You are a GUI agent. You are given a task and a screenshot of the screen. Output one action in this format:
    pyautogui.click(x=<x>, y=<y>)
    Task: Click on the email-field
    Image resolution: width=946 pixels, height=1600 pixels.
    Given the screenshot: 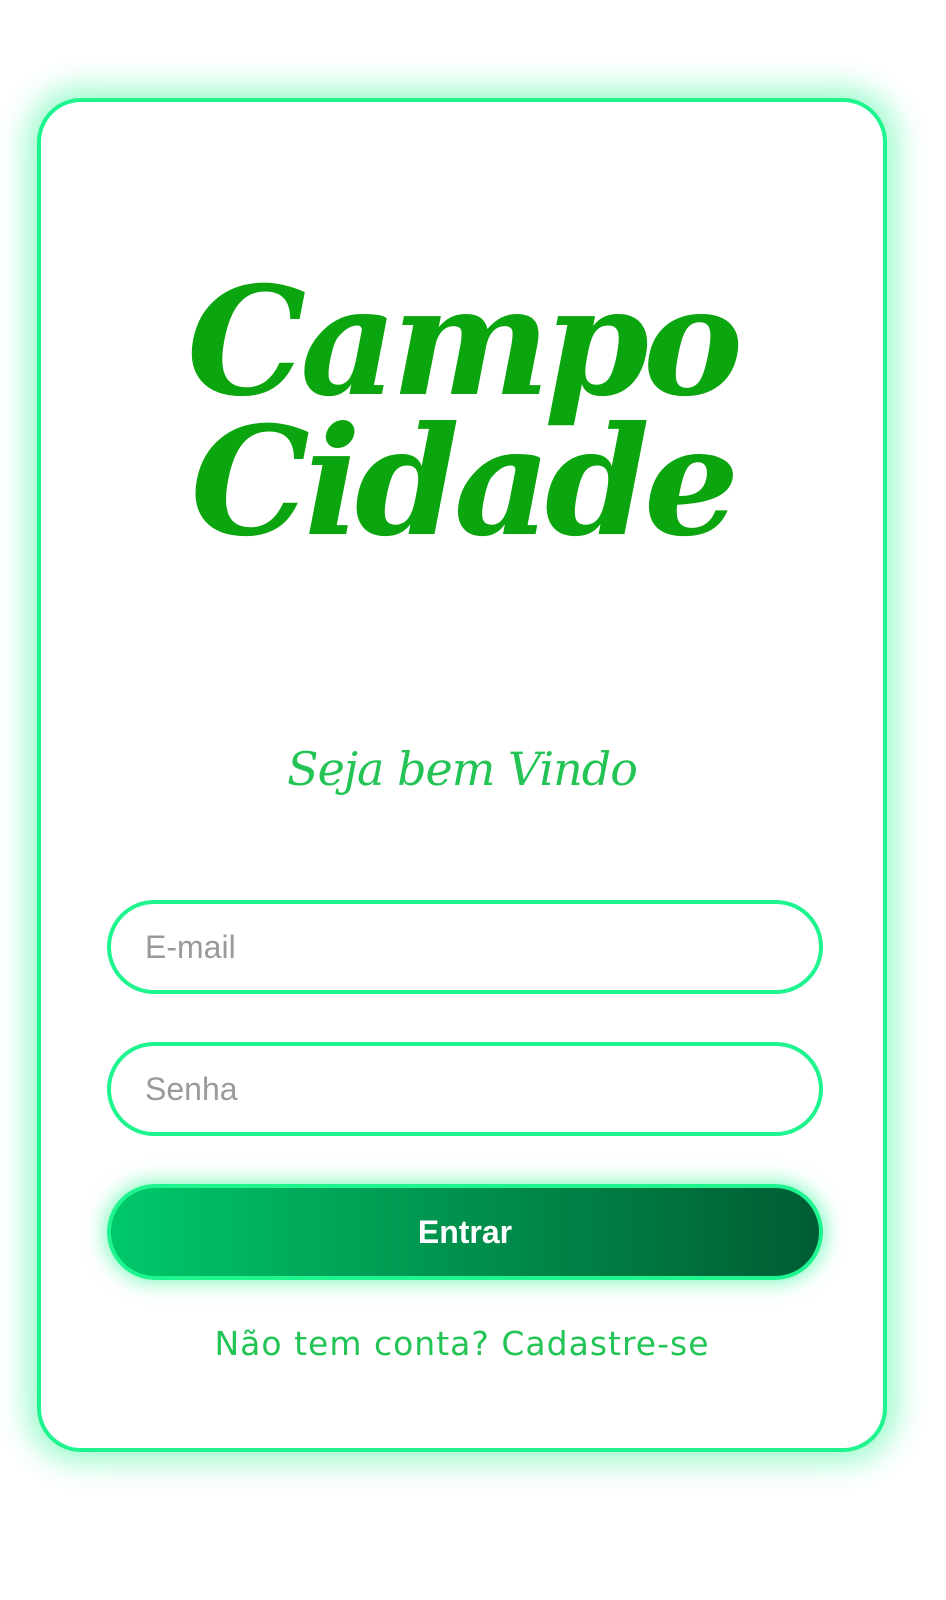 What is the action you would take?
    pyautogui.click(x=465, y=947)
    